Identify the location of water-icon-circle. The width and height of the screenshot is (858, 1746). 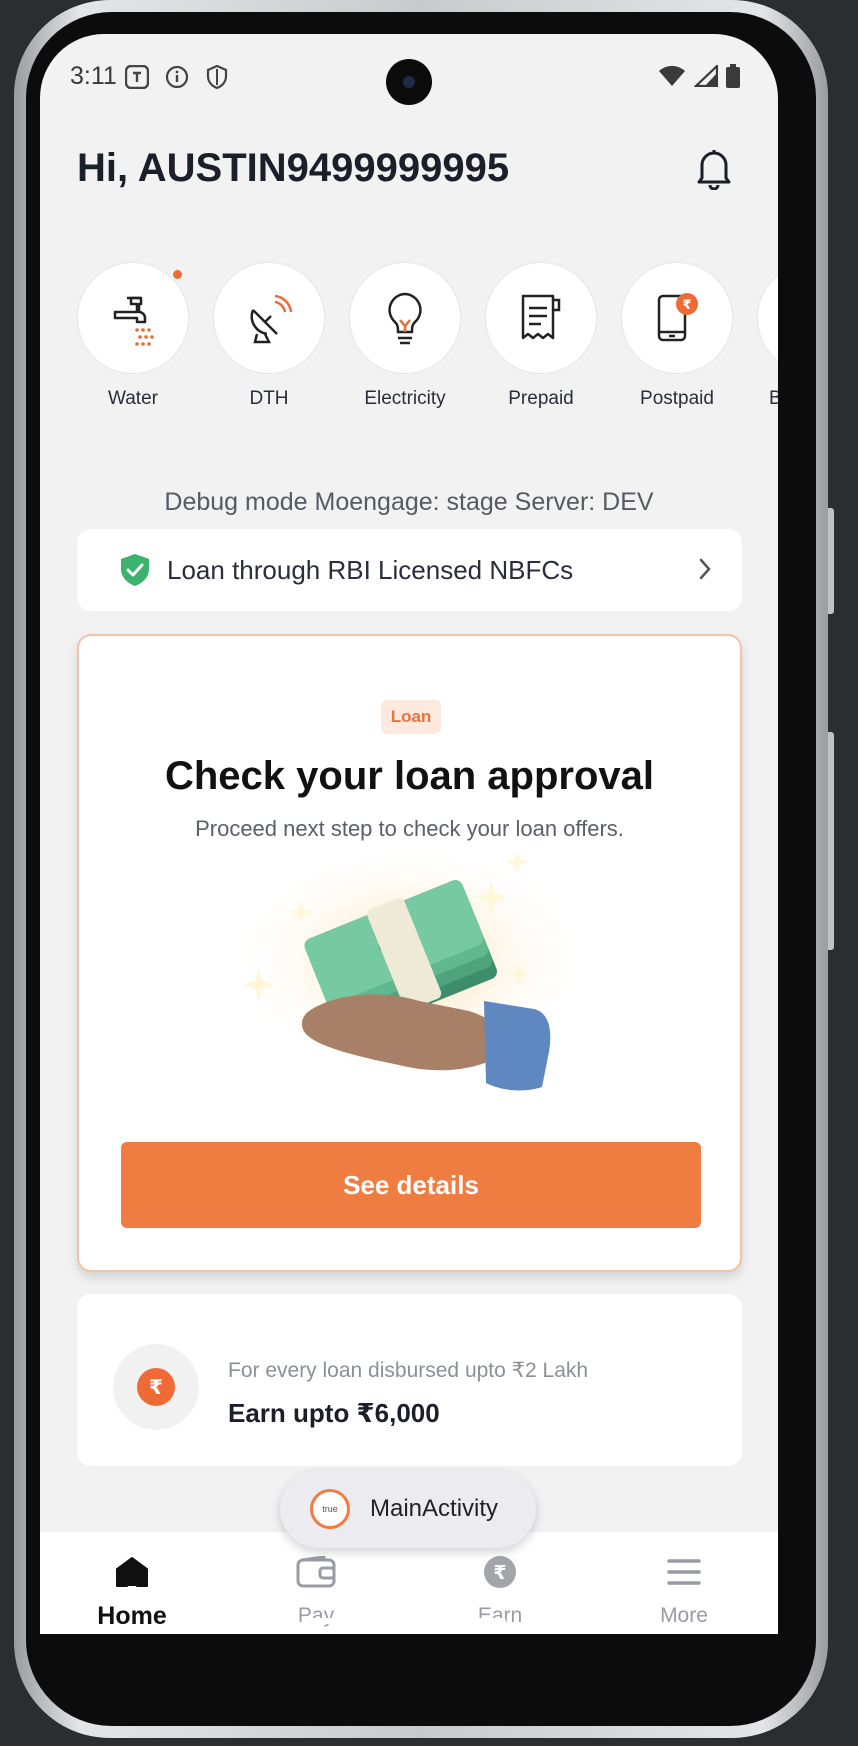
(133, 318).